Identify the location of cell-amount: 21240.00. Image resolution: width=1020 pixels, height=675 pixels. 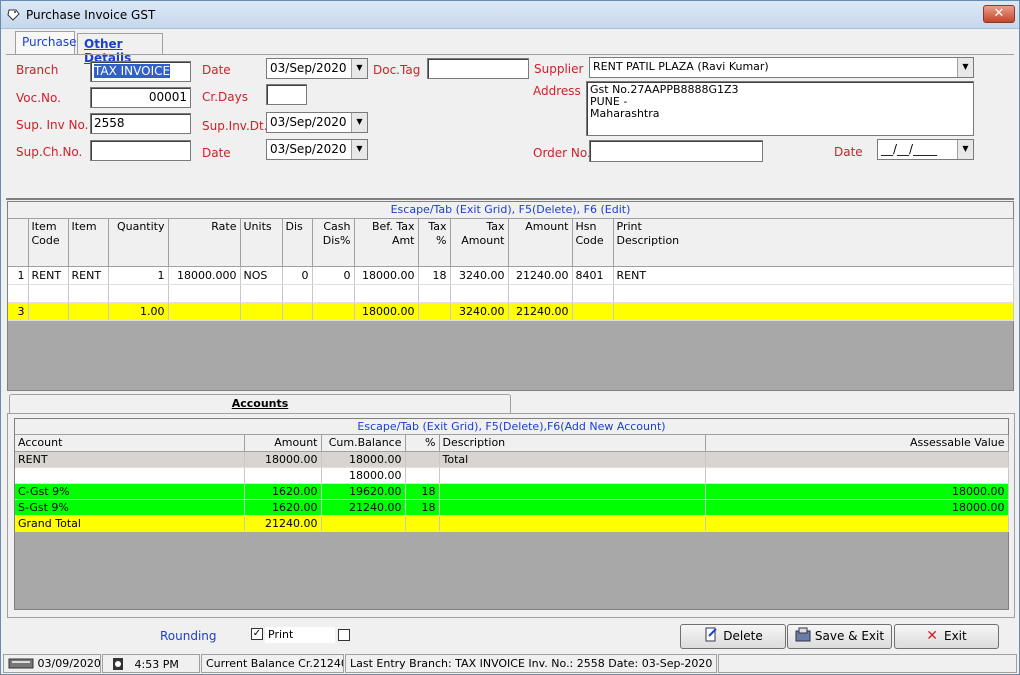
(540, 275).